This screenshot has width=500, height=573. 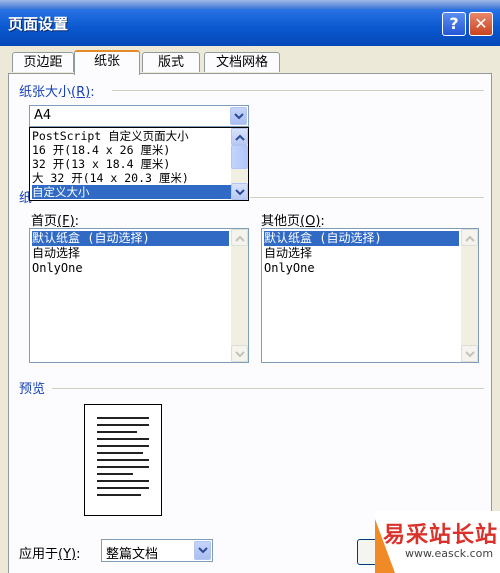 I want to click on apply-to-label: 应用于(Y):, so click(x=50, y=552).